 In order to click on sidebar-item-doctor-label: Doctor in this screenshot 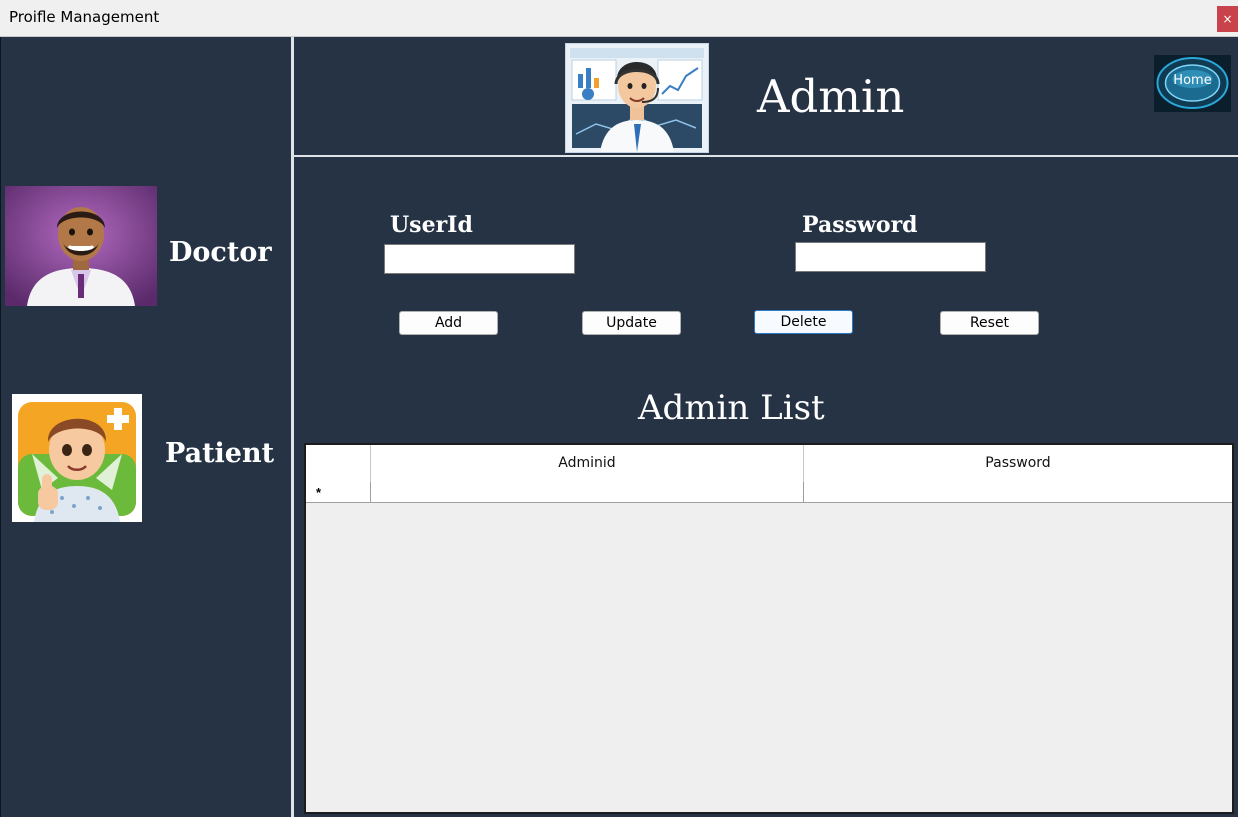, I will do `click(220, 252)`.